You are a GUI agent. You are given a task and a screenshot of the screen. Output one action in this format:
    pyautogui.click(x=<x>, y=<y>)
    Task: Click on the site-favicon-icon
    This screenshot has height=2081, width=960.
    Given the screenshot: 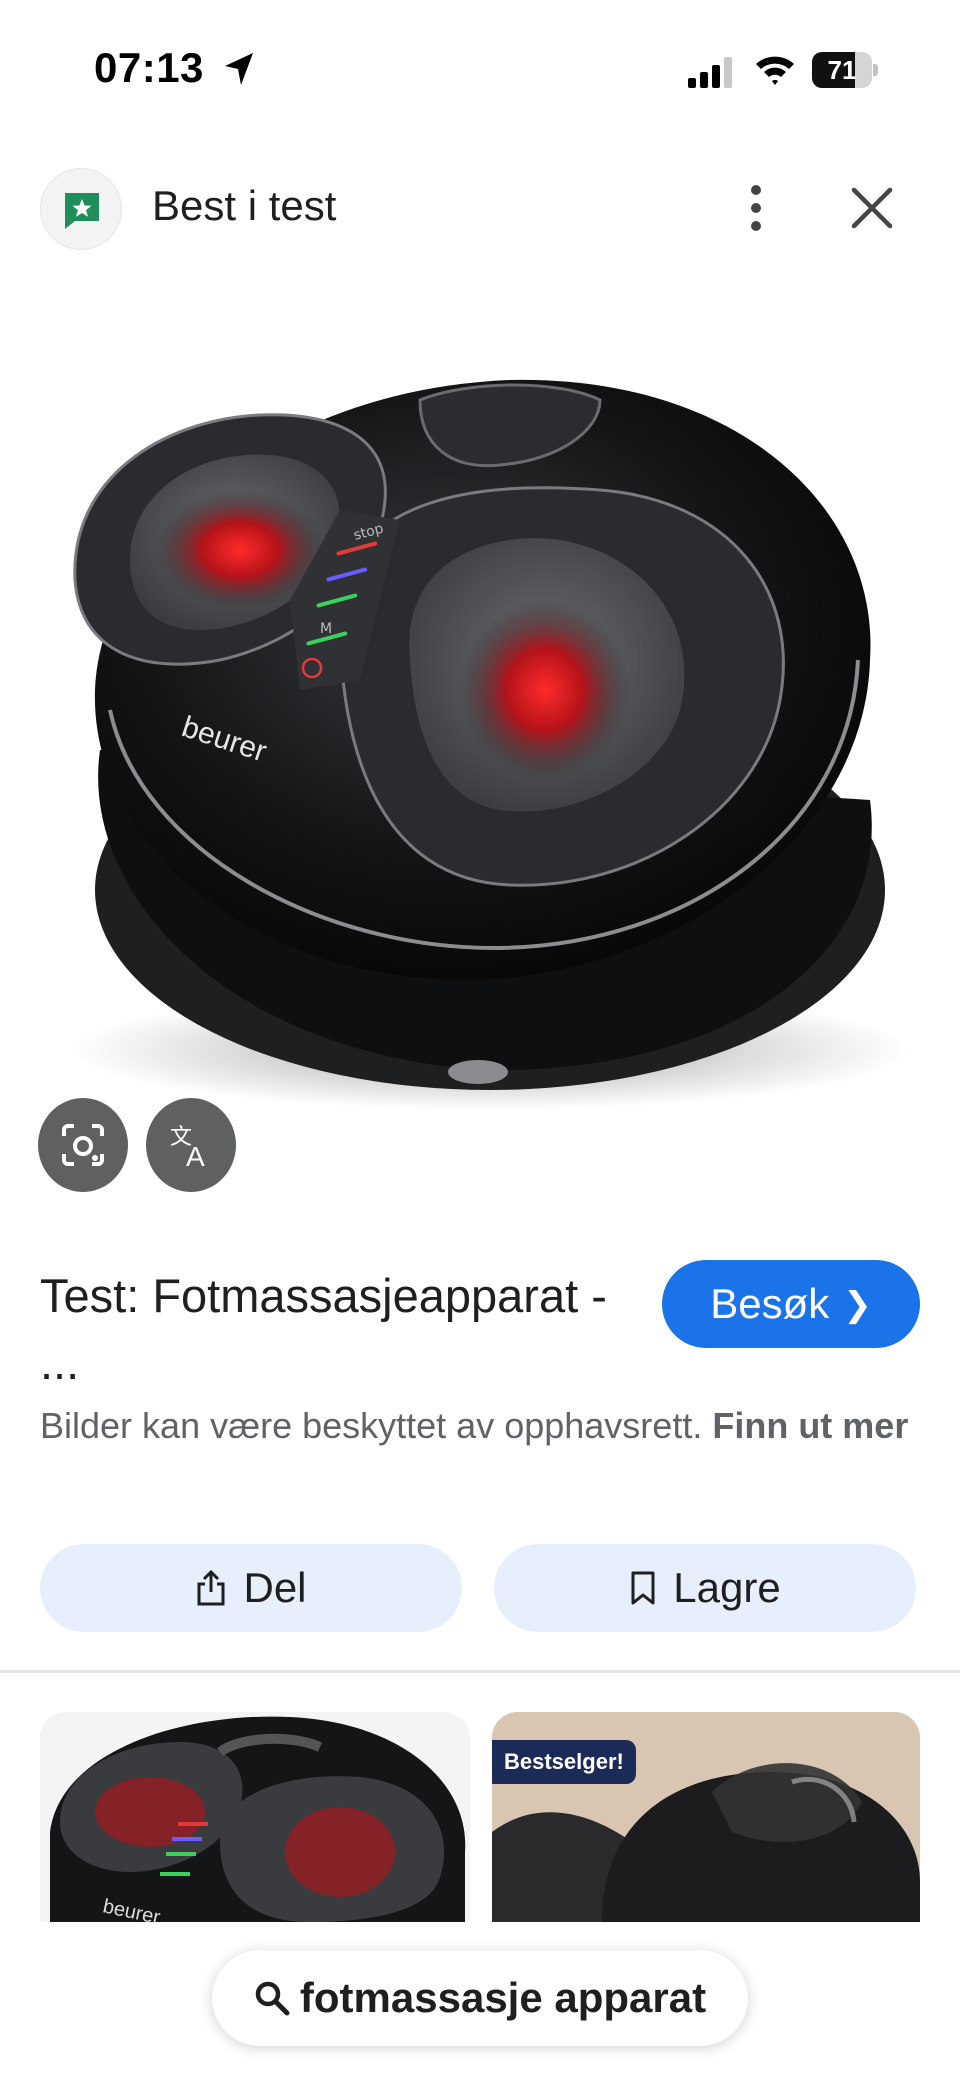 What is the action you would take?
    pyautogui.click(x=81, y=209)
    